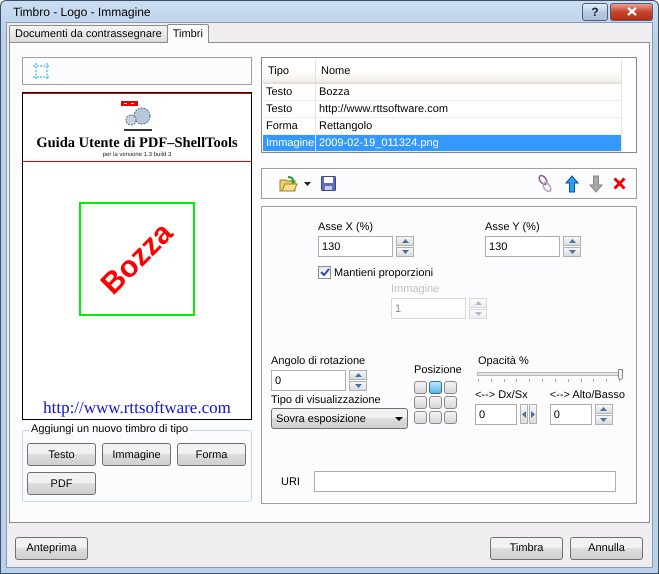  I want to click on save-icon, so click(328, 183).